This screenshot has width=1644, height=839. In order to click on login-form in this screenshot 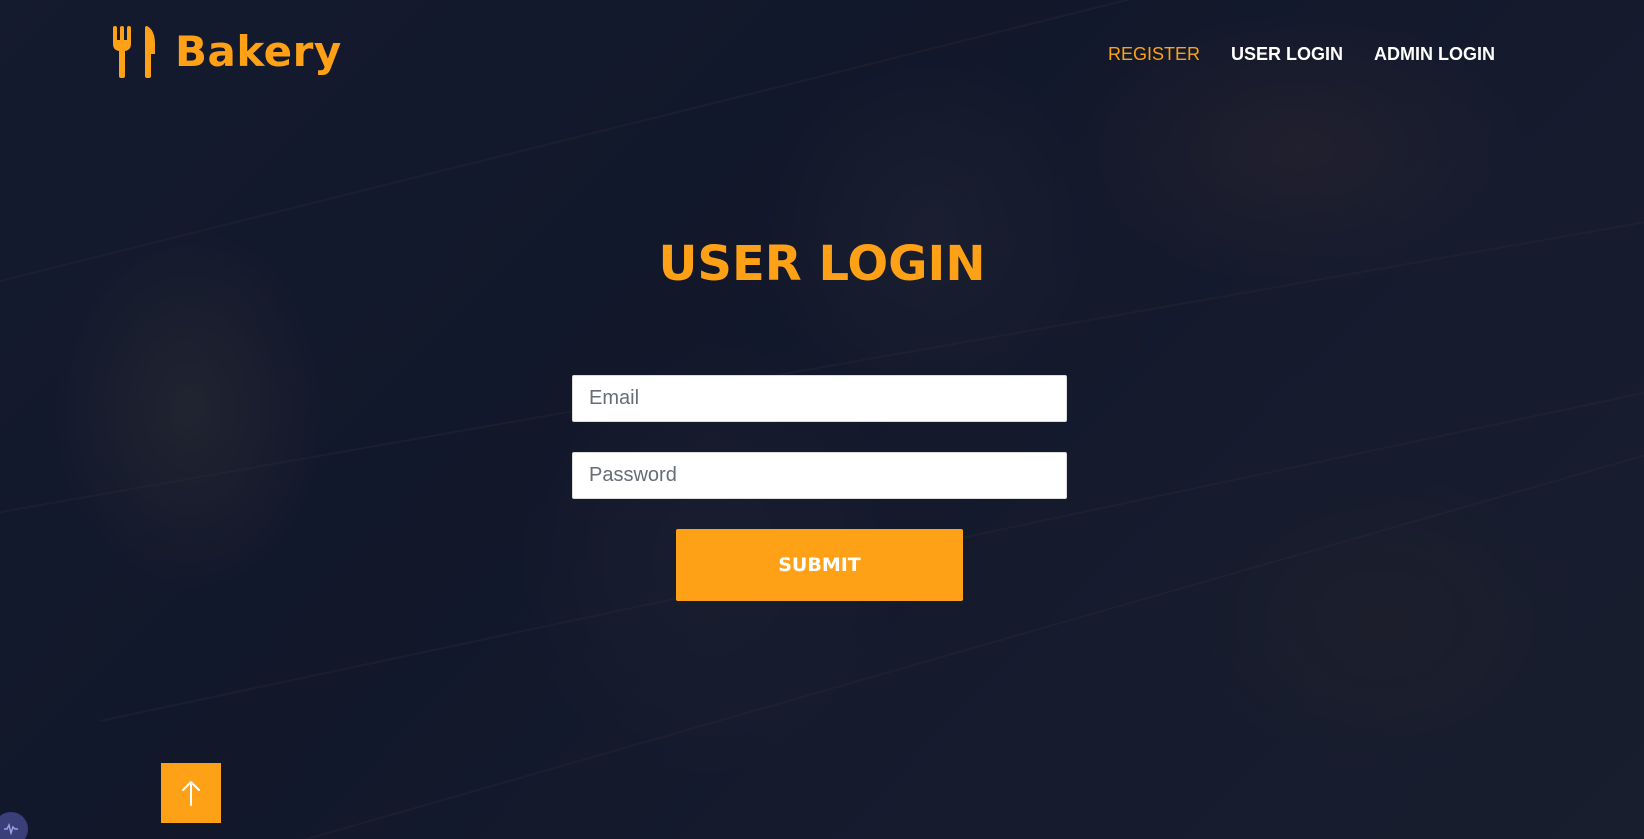, I will do `click(819, 437)`.